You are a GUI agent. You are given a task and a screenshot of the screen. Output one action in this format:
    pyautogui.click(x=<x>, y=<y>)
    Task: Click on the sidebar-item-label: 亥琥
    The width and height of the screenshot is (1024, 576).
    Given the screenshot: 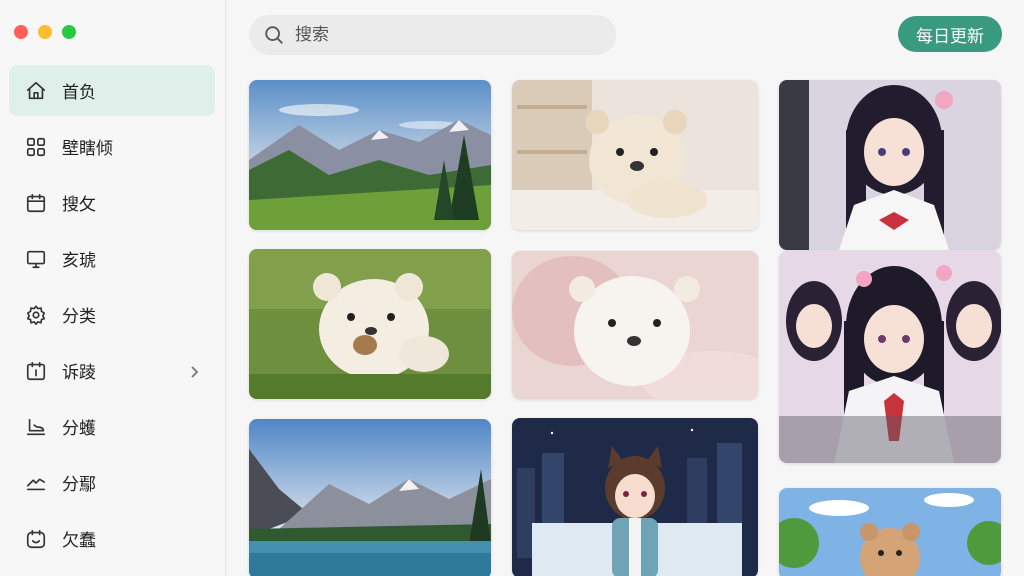 What is the action you would take?
    pyautogui.click(x=79, y=261)
    